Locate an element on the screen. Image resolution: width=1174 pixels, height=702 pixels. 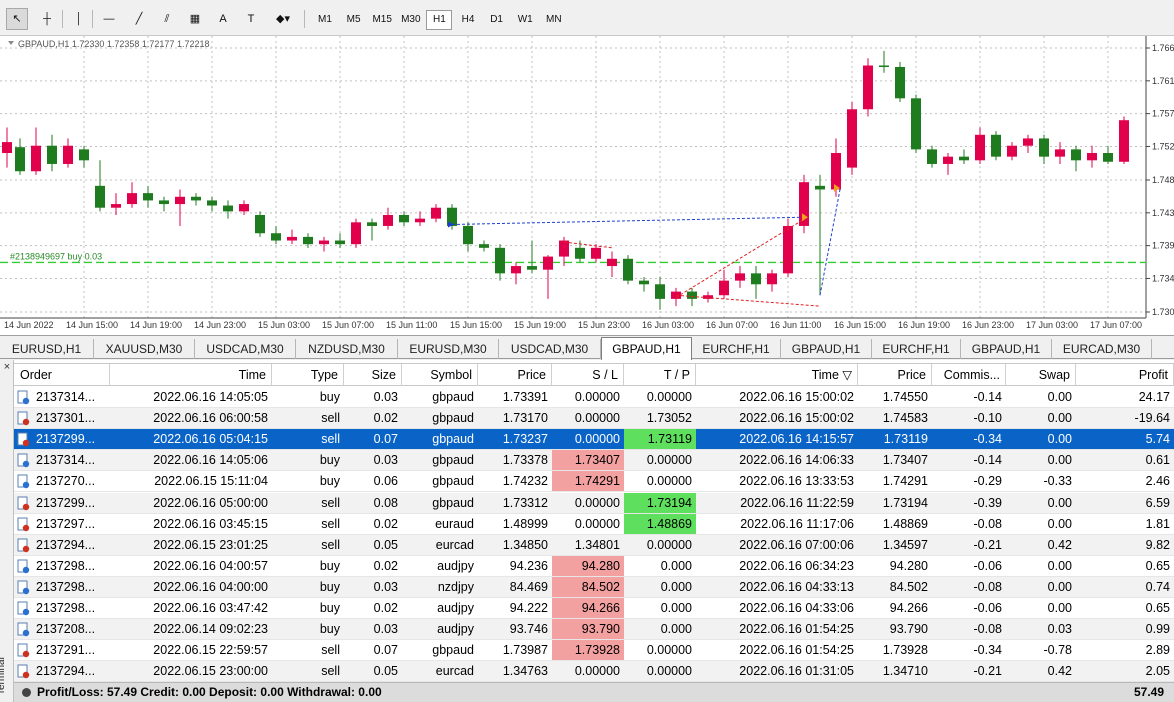
cell-close-time: 2022.06.16 07:00:06 is located at coordinates (796, 544).